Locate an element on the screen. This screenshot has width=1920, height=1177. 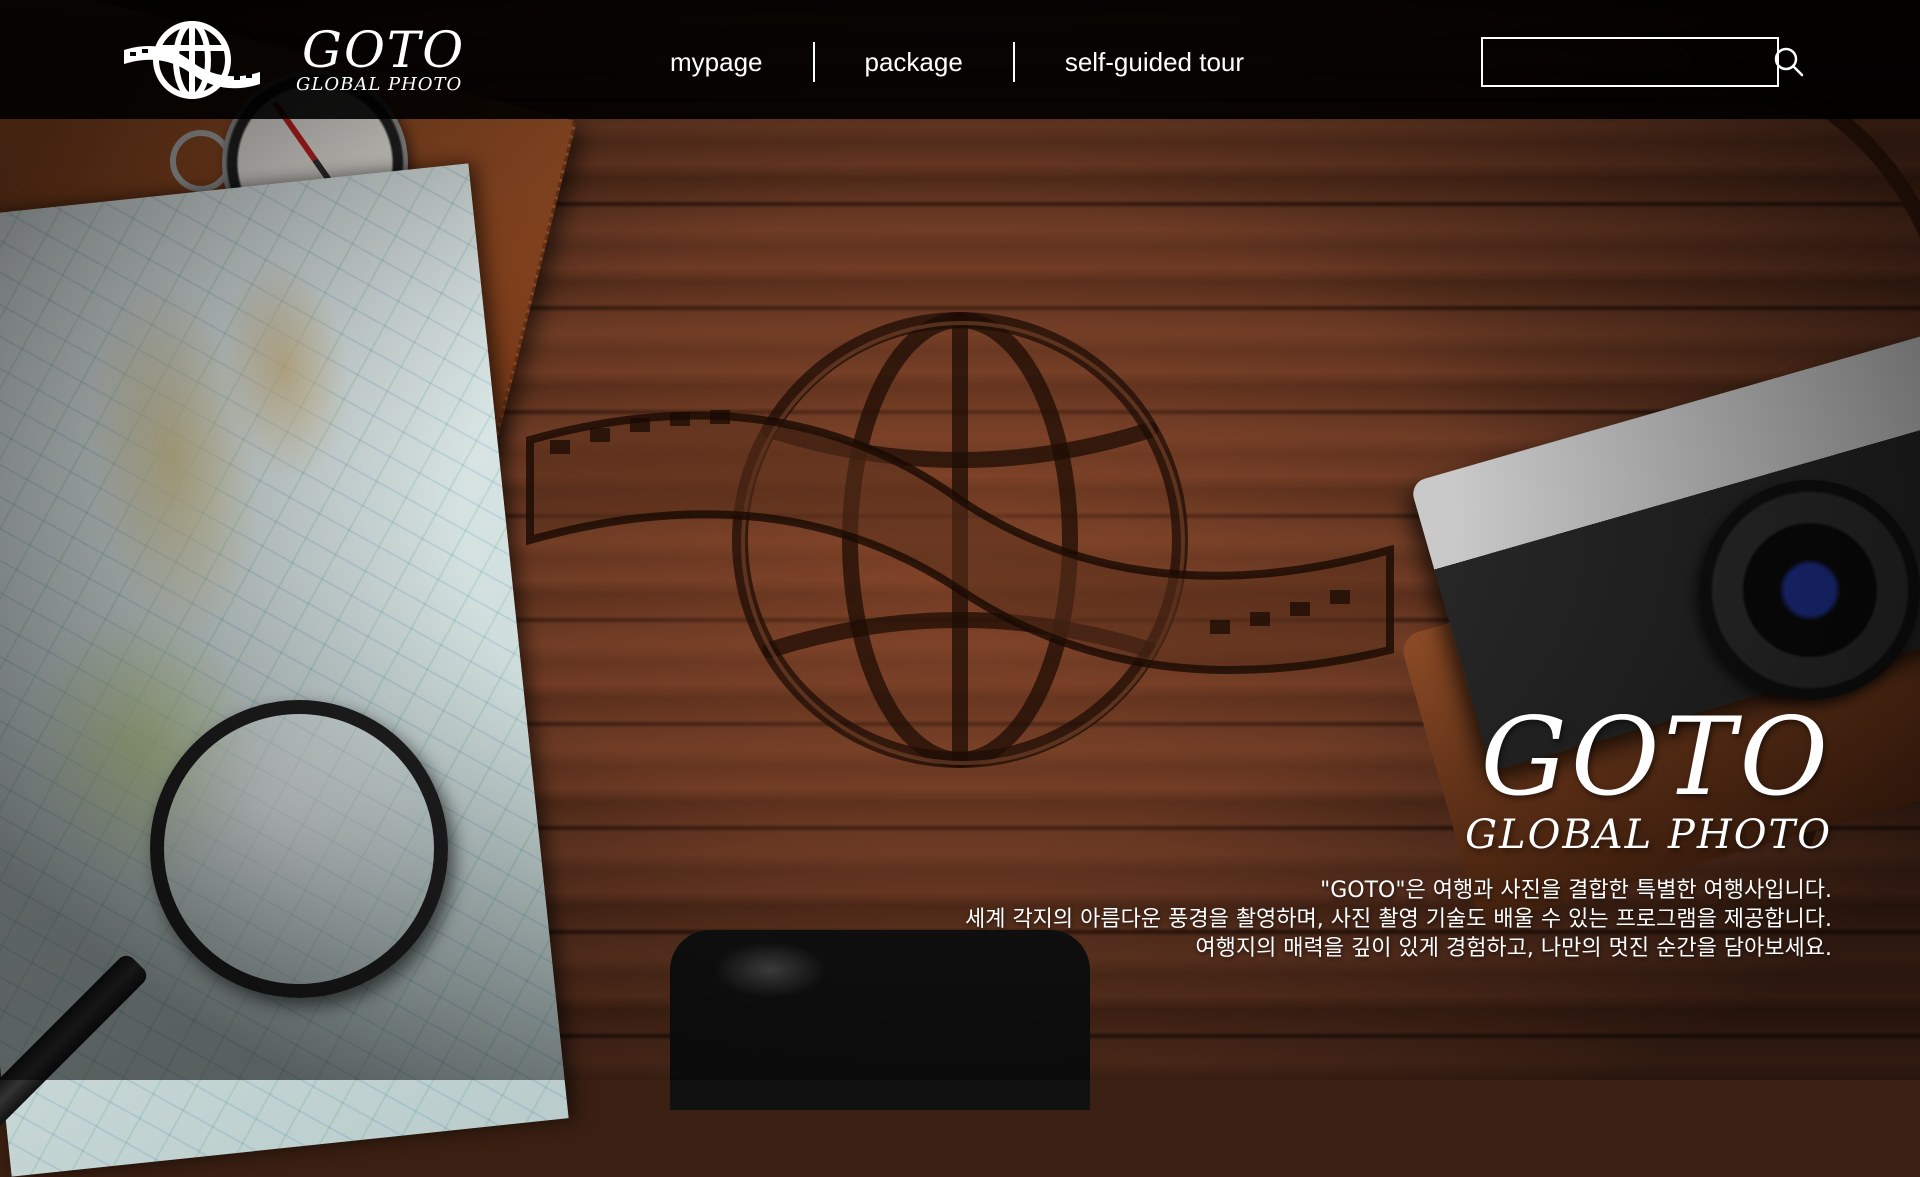
search-box is located at coordinates (1642, 62).